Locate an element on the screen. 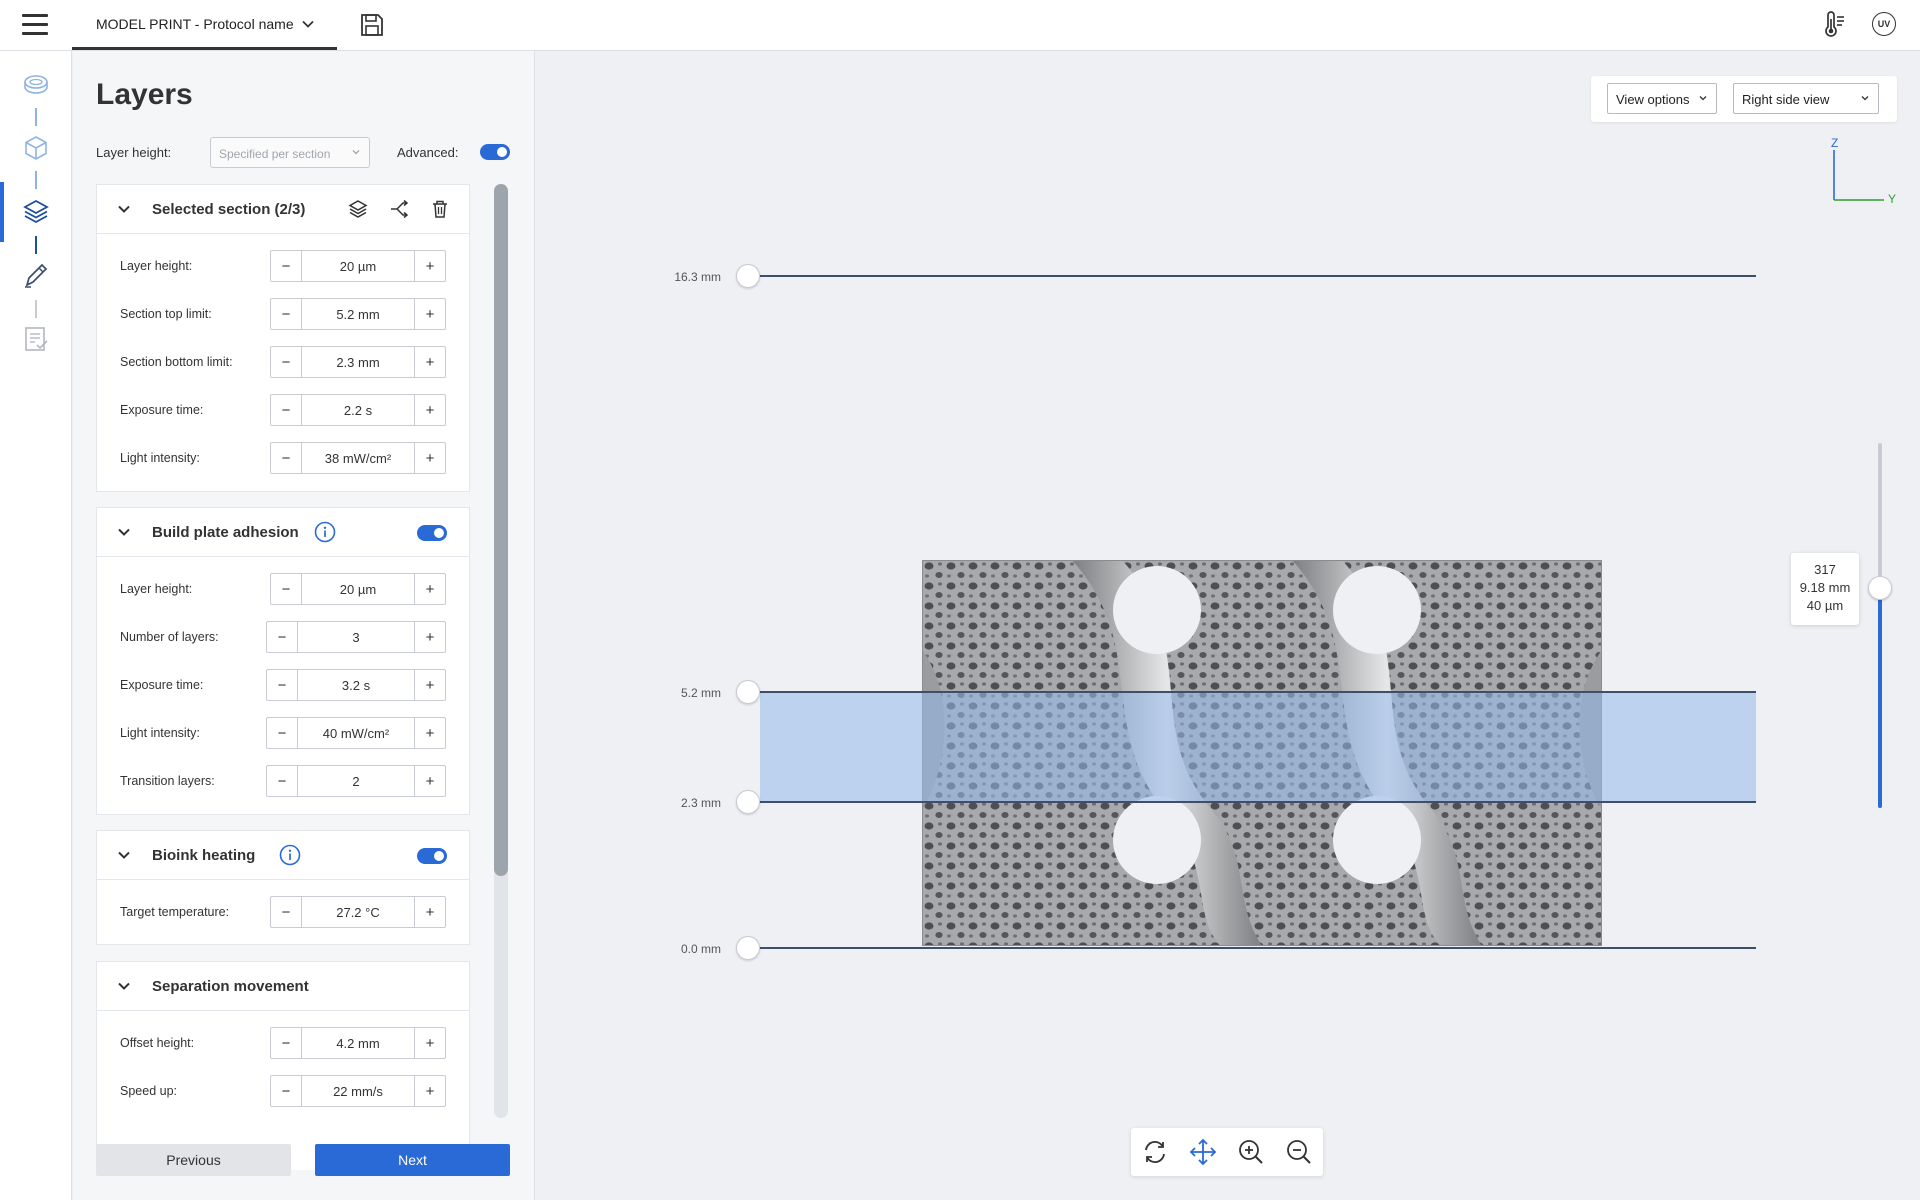  speed-up-stepper: − 22 mm/s + is located at coordinates (358, 1091).